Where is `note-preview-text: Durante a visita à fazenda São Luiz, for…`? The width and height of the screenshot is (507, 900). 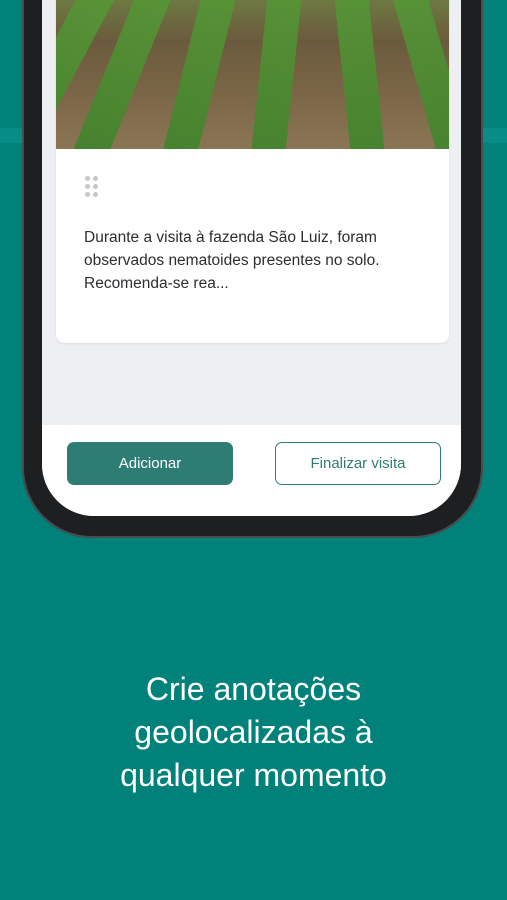 note-preview-text: Durante a visita à fazenda São Luiz, for… is located at coordinates (232, 260).